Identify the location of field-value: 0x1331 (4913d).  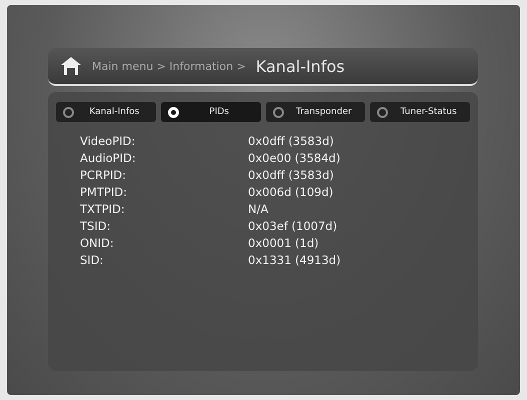
(295, 260).